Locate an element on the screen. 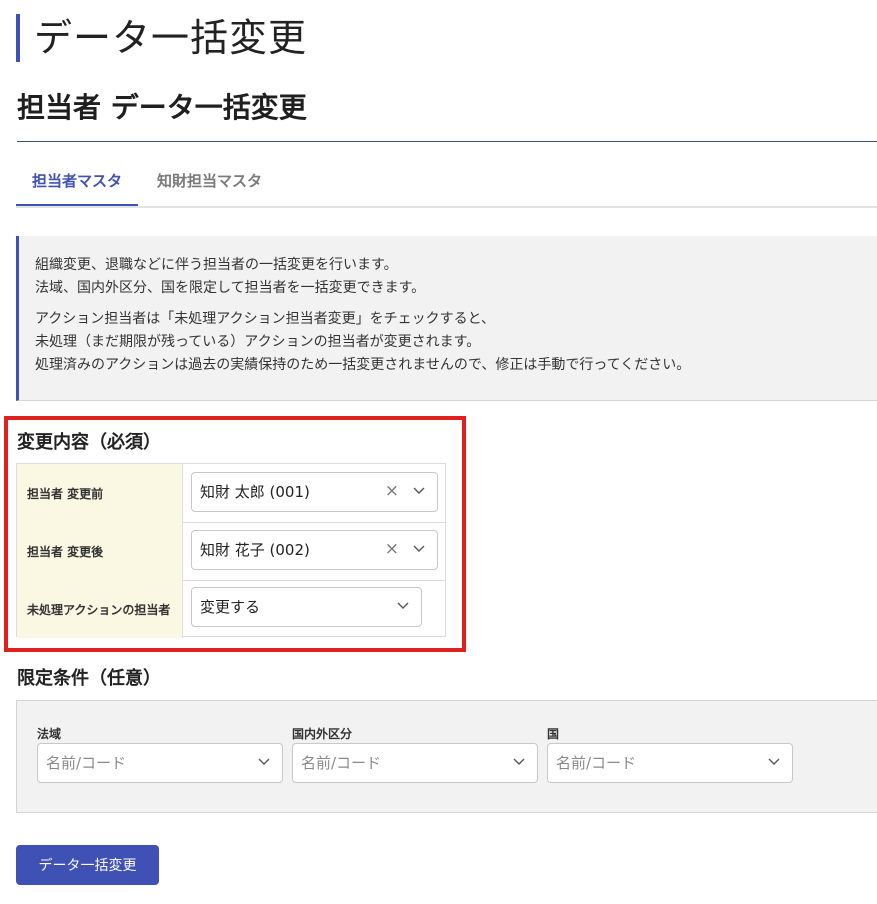  info-line: 法域、国内外区分、国を限定して担当者を一括変更できます。 is located at coordinates (230, 288).